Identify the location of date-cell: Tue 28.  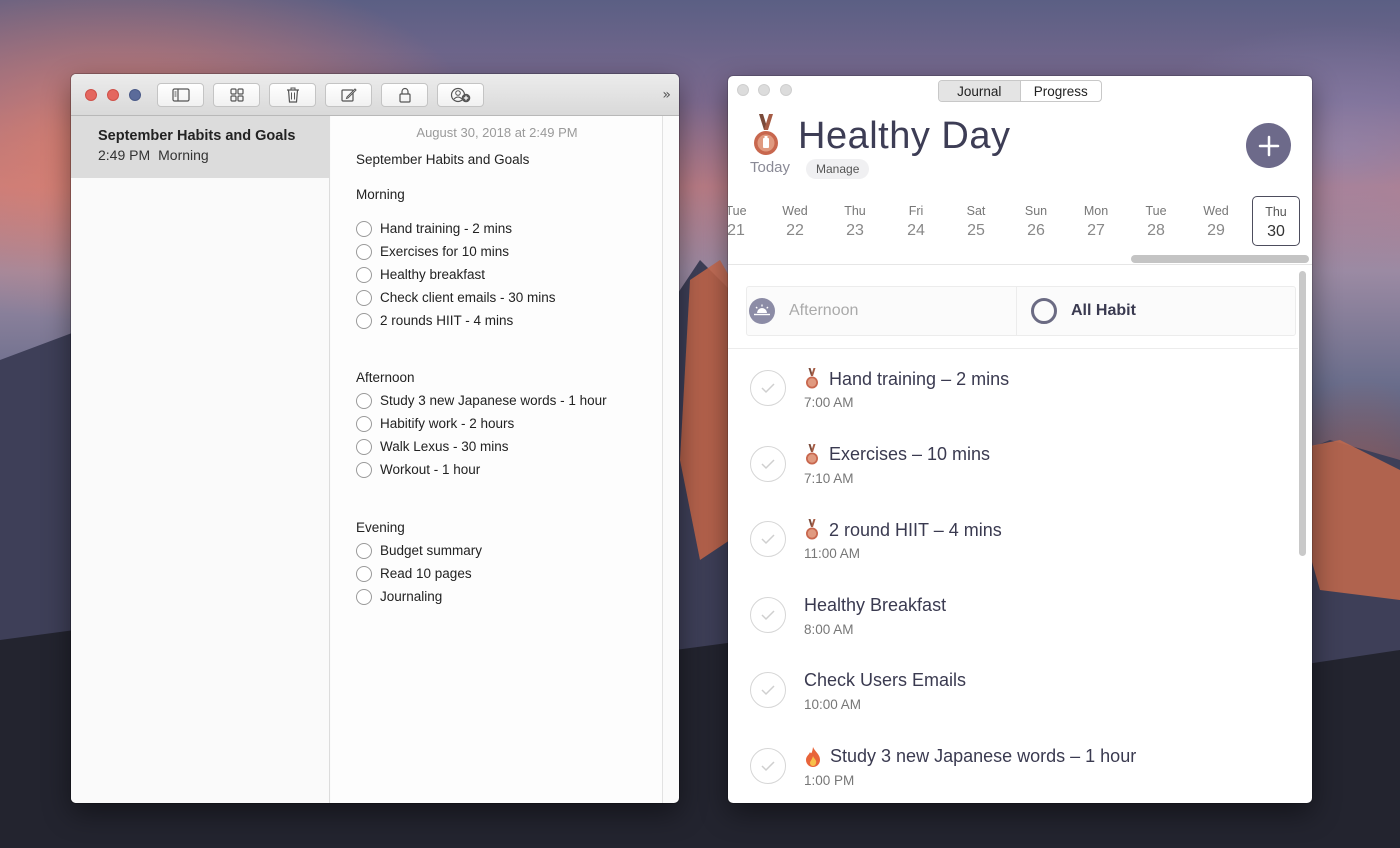
(1156, 222).